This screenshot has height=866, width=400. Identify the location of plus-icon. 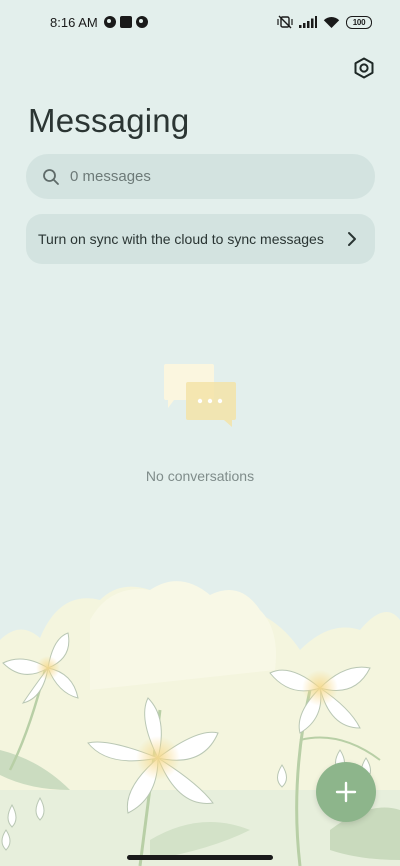
(346, 792).